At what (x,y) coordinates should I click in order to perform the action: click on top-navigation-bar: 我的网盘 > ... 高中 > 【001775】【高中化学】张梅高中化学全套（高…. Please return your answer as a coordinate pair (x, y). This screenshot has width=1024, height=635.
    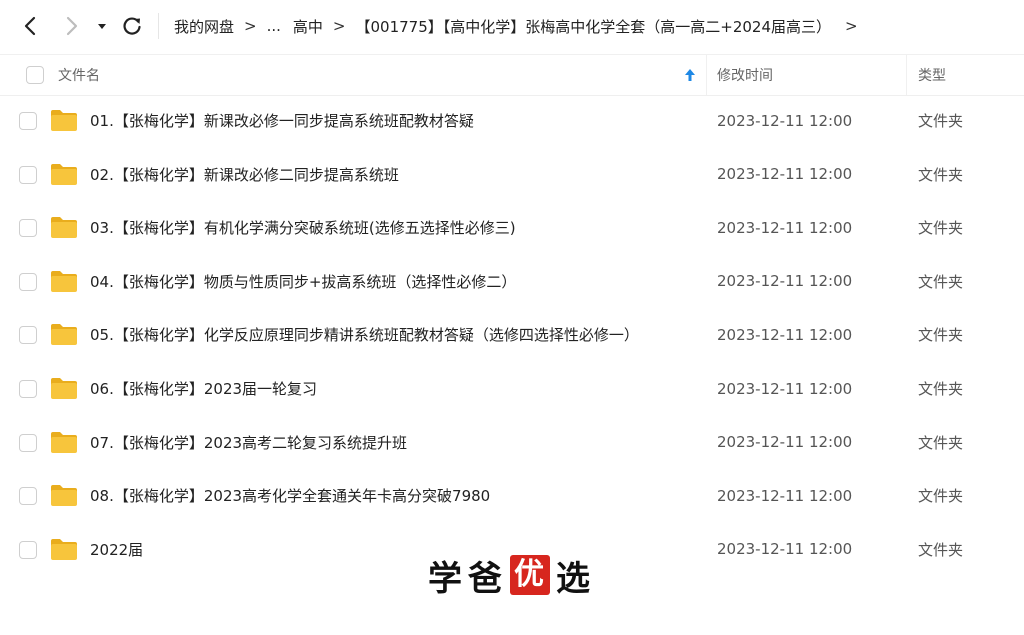
    Looking at the image, I should click on (512, 26).